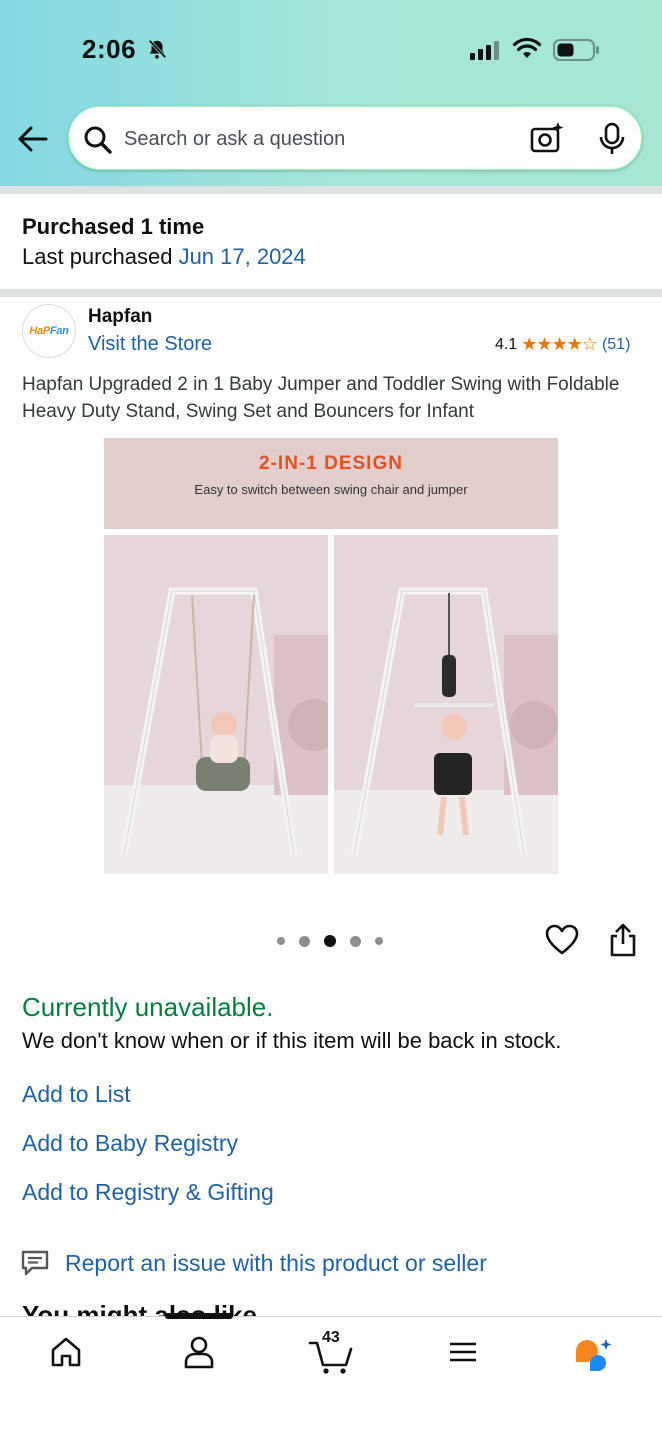 Image resolution: width=662 pixels, height=1440 pixels. What do you see at coordinates (593, 1354) in the screenshot?
I see `rufus-icon` at bounding box center [593, 1354].